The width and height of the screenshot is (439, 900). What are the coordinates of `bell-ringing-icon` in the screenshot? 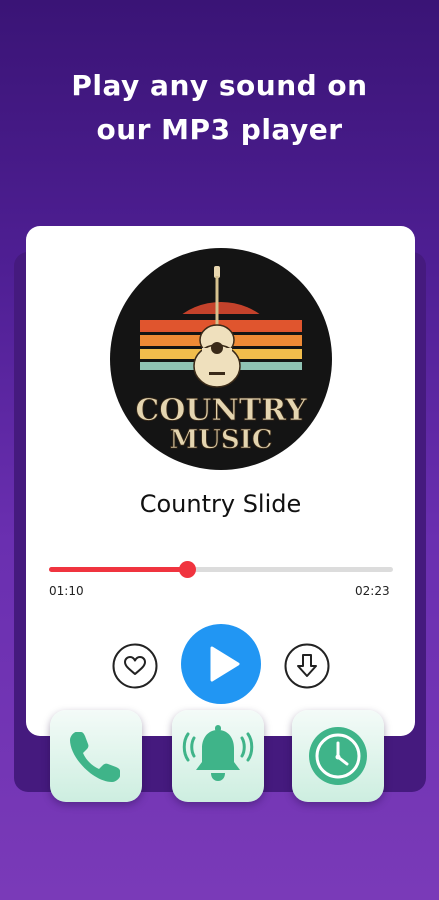 It's located at (218, 753).